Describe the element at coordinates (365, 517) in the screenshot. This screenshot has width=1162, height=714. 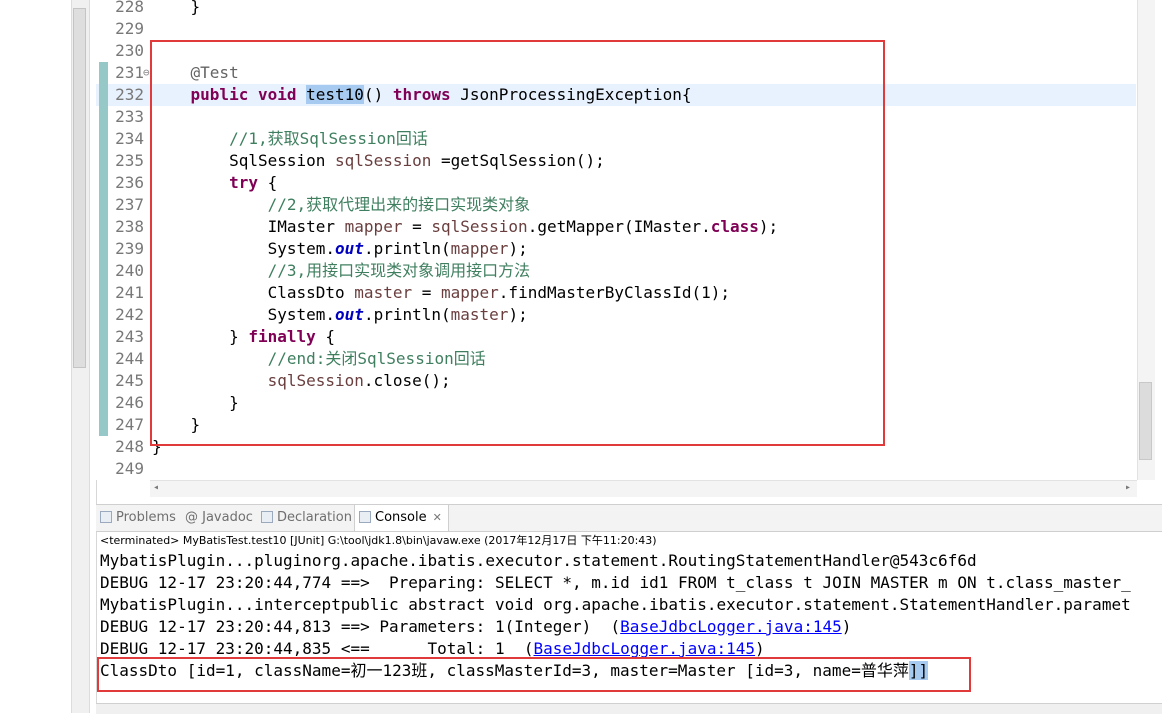
I see `console-icon` at that location.